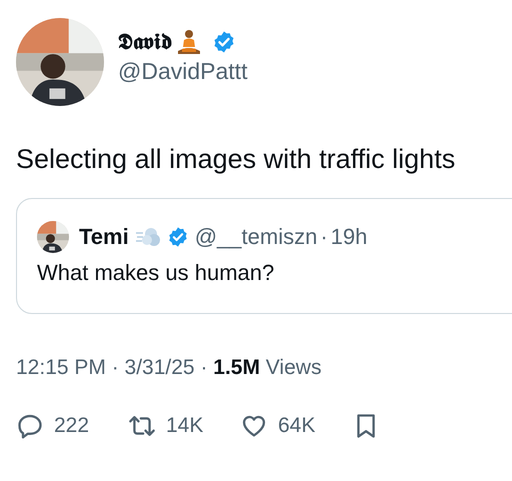 This screenshot has height=481, width=512. I want to click on tweet-text: Selecting all images with traffic lights, so click(235, 159).